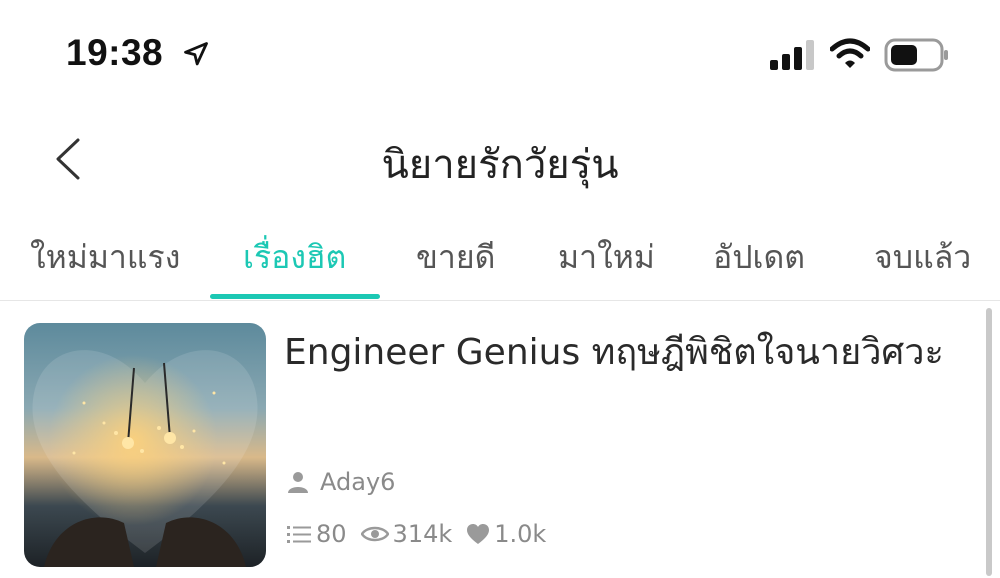 The width and height of the screenshot is (1000, 578). What do you see at coordinates (916, 55) in the screenshot?
I see `battery-icon` at bounding box center [916, 55].